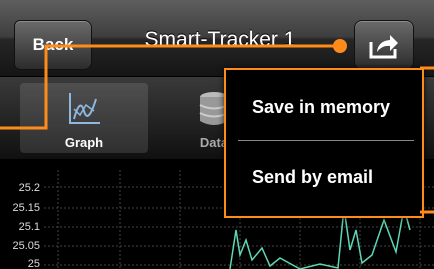 This screenshot has width=434, height=269. I want to click on graph-icon, so click(84, 108).